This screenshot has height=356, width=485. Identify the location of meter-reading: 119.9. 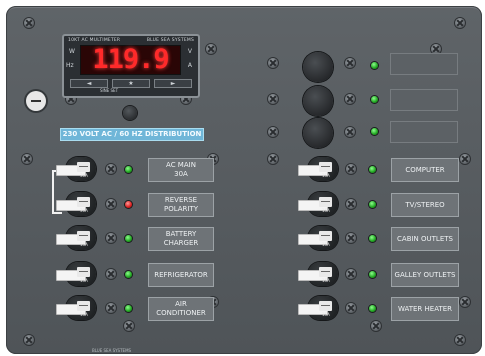
(130, 60).